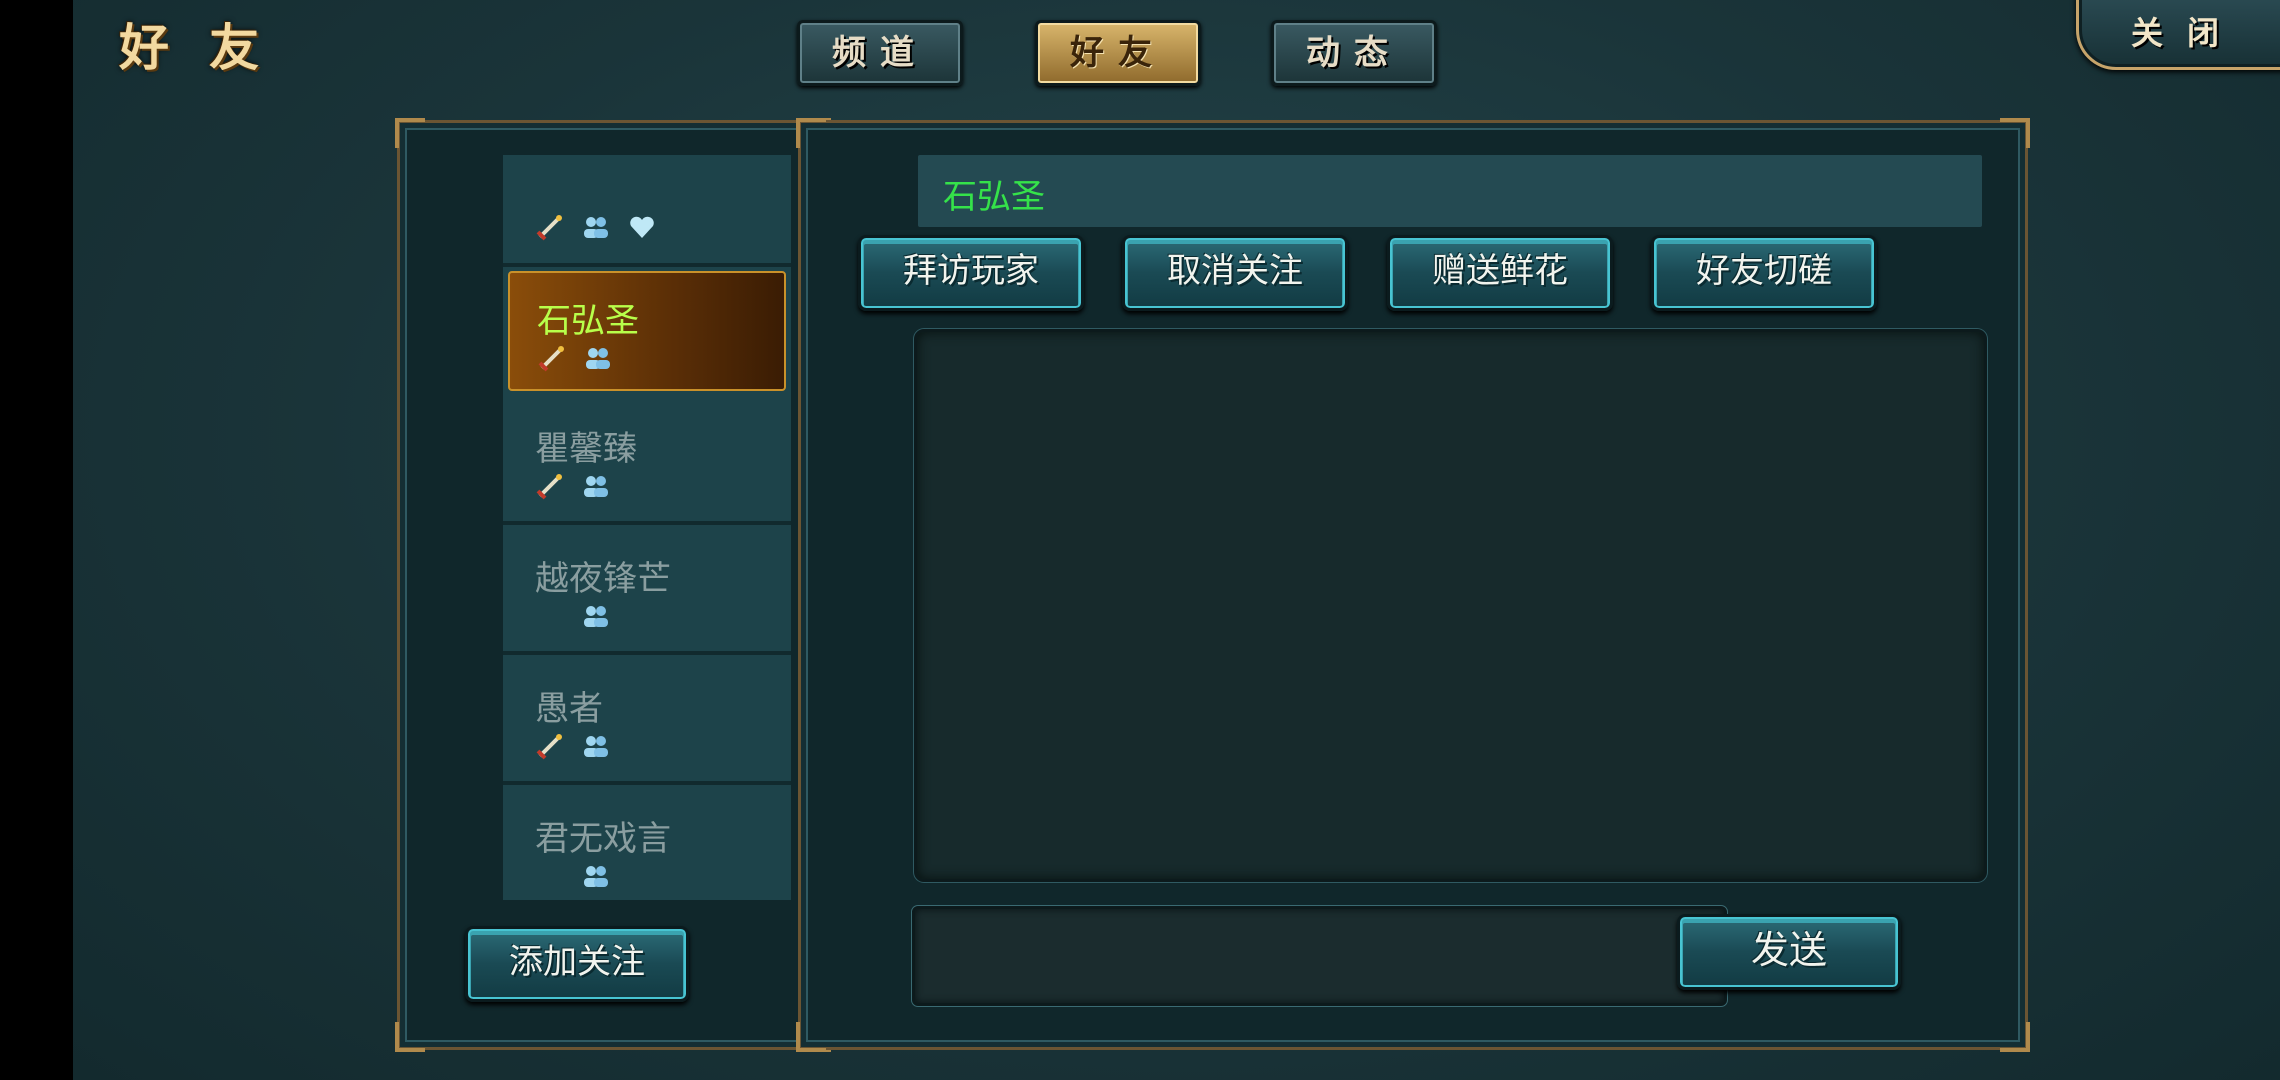 The width and height of the screenshot is (2280, 1080). What do you see at coordinates (647, 331) in the screenshot?
I see `list-item-selected: 石弘圣` at bounding box center [647, 331].